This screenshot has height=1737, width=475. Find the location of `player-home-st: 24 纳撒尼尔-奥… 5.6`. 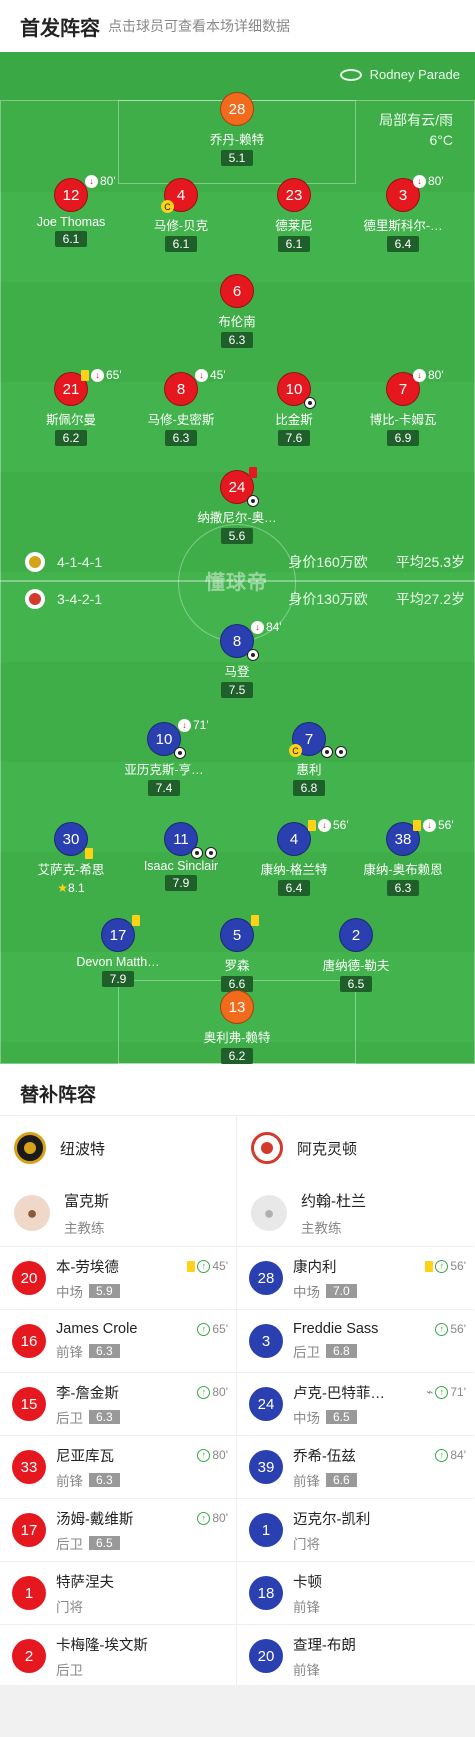

player-home-st: 24 纳撒尼尔-奥… 5.6 is located at coordinates (237, 506).